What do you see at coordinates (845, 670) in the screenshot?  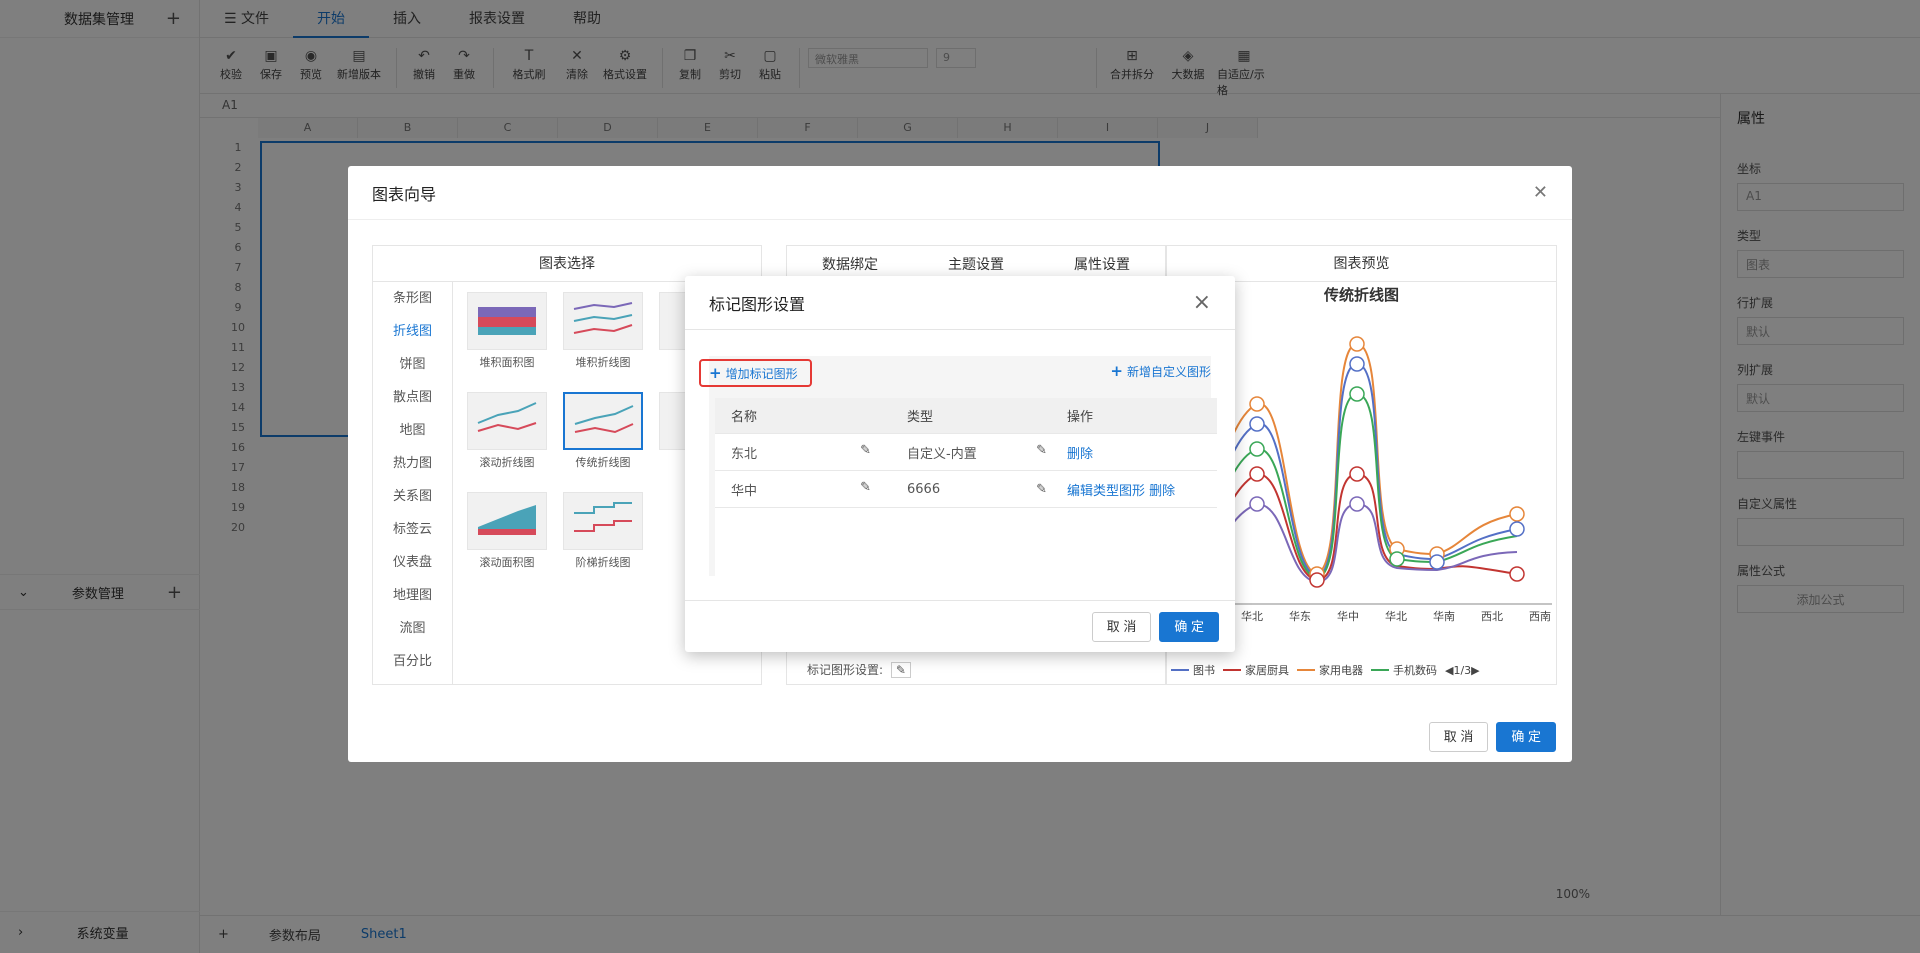 I see `marker-settings-label: 标记图形设置:` at bounding box center [845, 670].